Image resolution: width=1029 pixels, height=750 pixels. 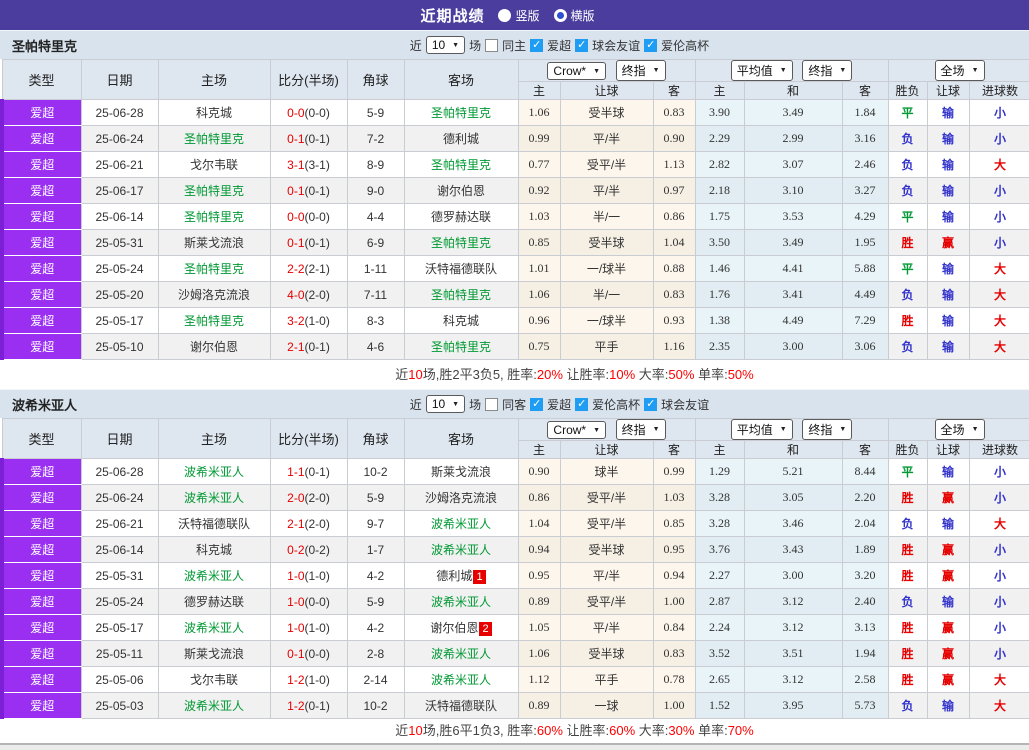 I want to click on home-team-name: 科克城, so click(x=214, y=550).